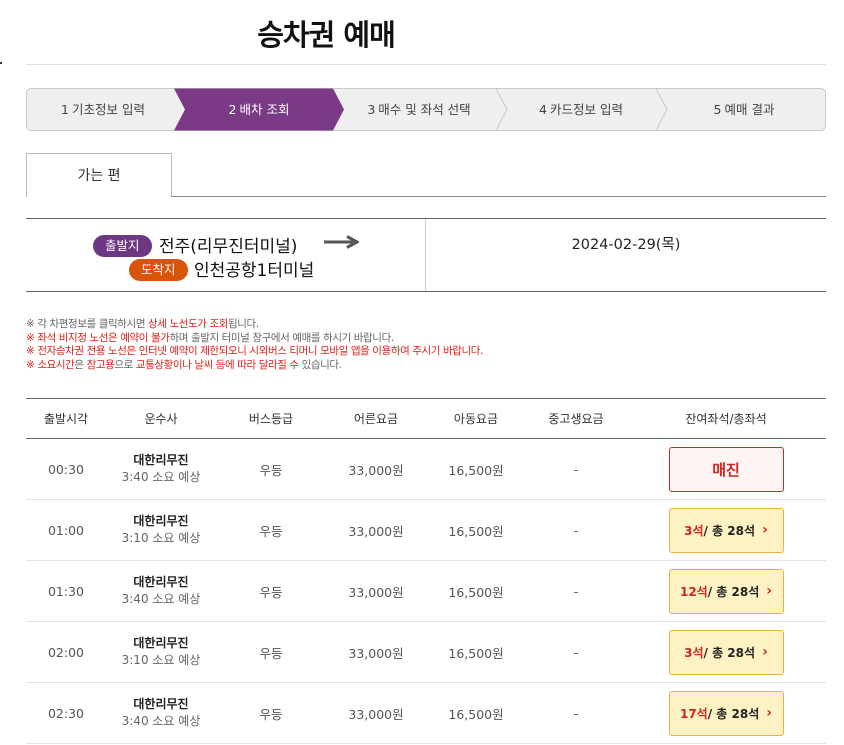  I want to click on title-divider, so click(426, 64).